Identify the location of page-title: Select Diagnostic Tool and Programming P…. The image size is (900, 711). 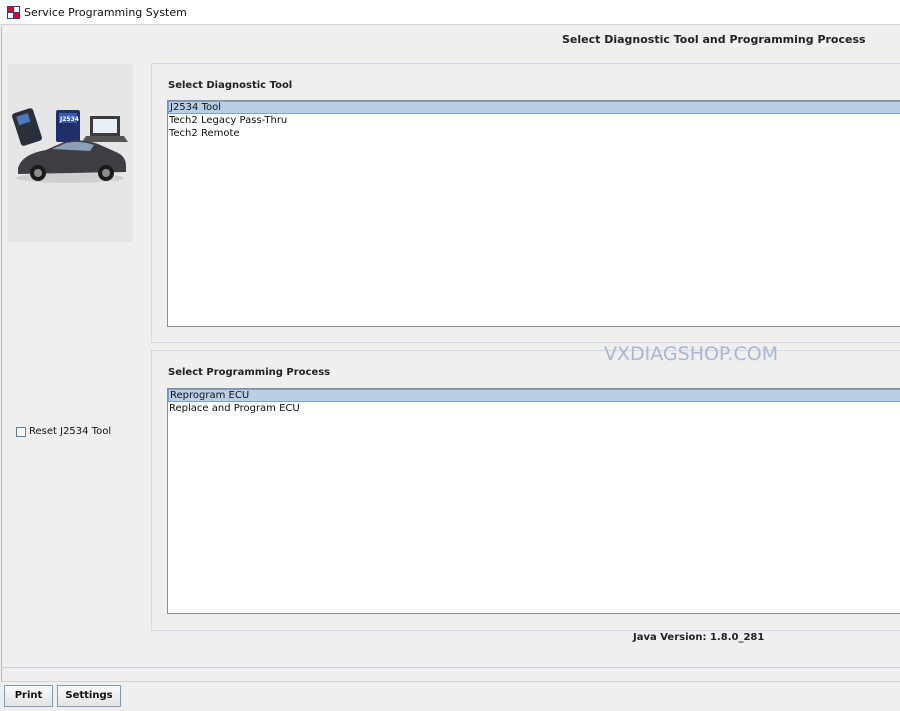
(714, 39).